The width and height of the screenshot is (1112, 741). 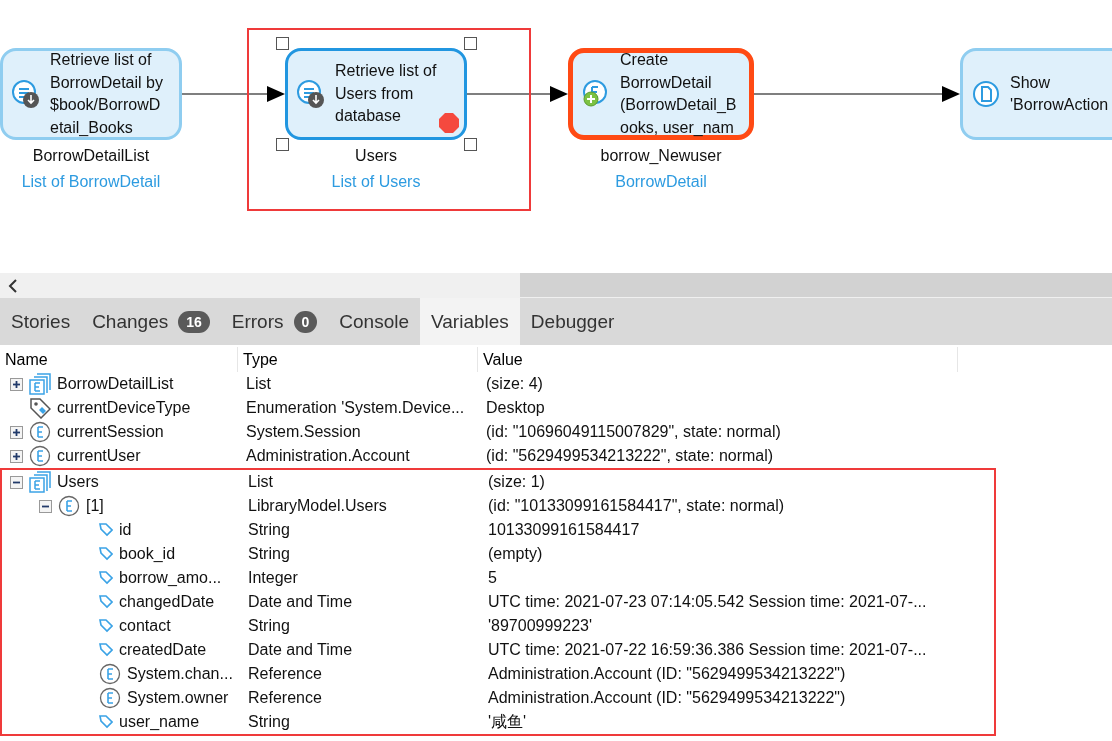 What do you see at coordinates (163, 650) in the screenshot?
I see `variable-name: createdDate` at bounding box center [163, 650].